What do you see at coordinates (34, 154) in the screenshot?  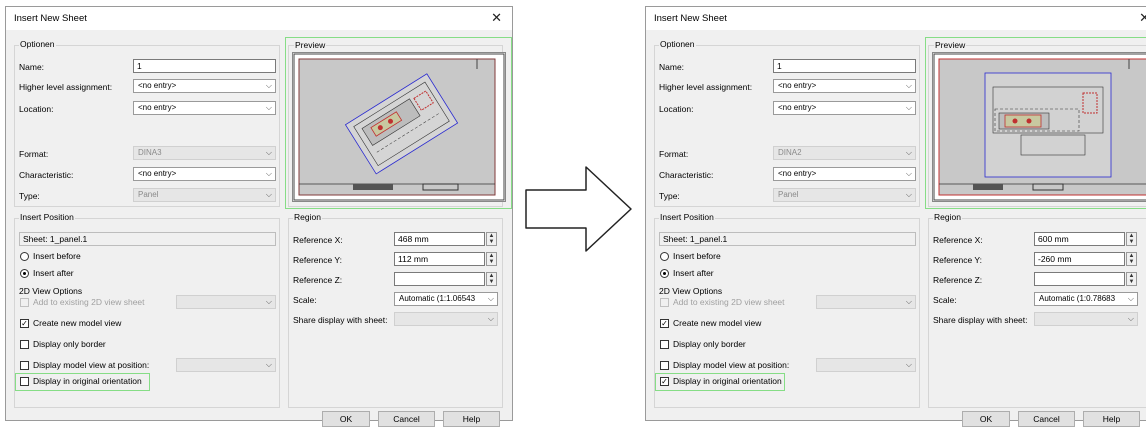 I see `format-label: Format:` at bounding box center [34, 154].